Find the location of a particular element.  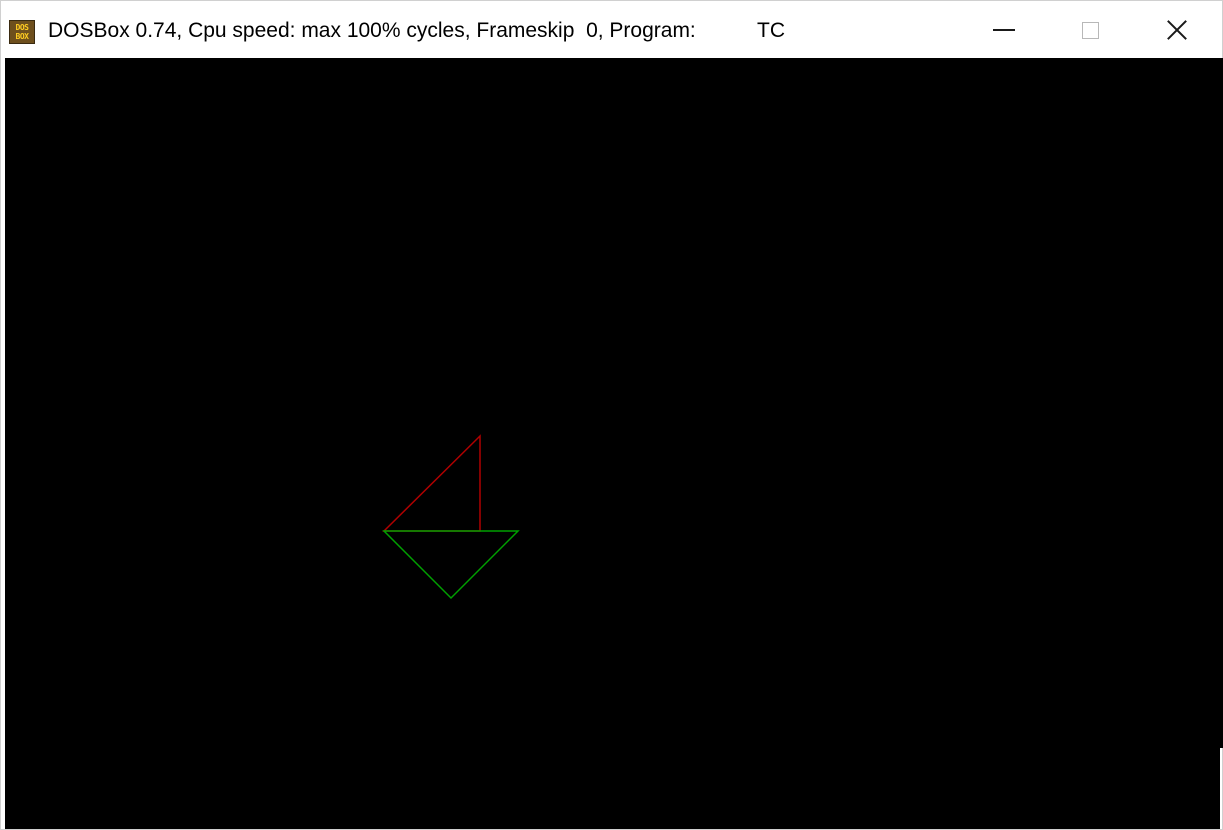

graphics-canvas is located at coordinates (451, 517).